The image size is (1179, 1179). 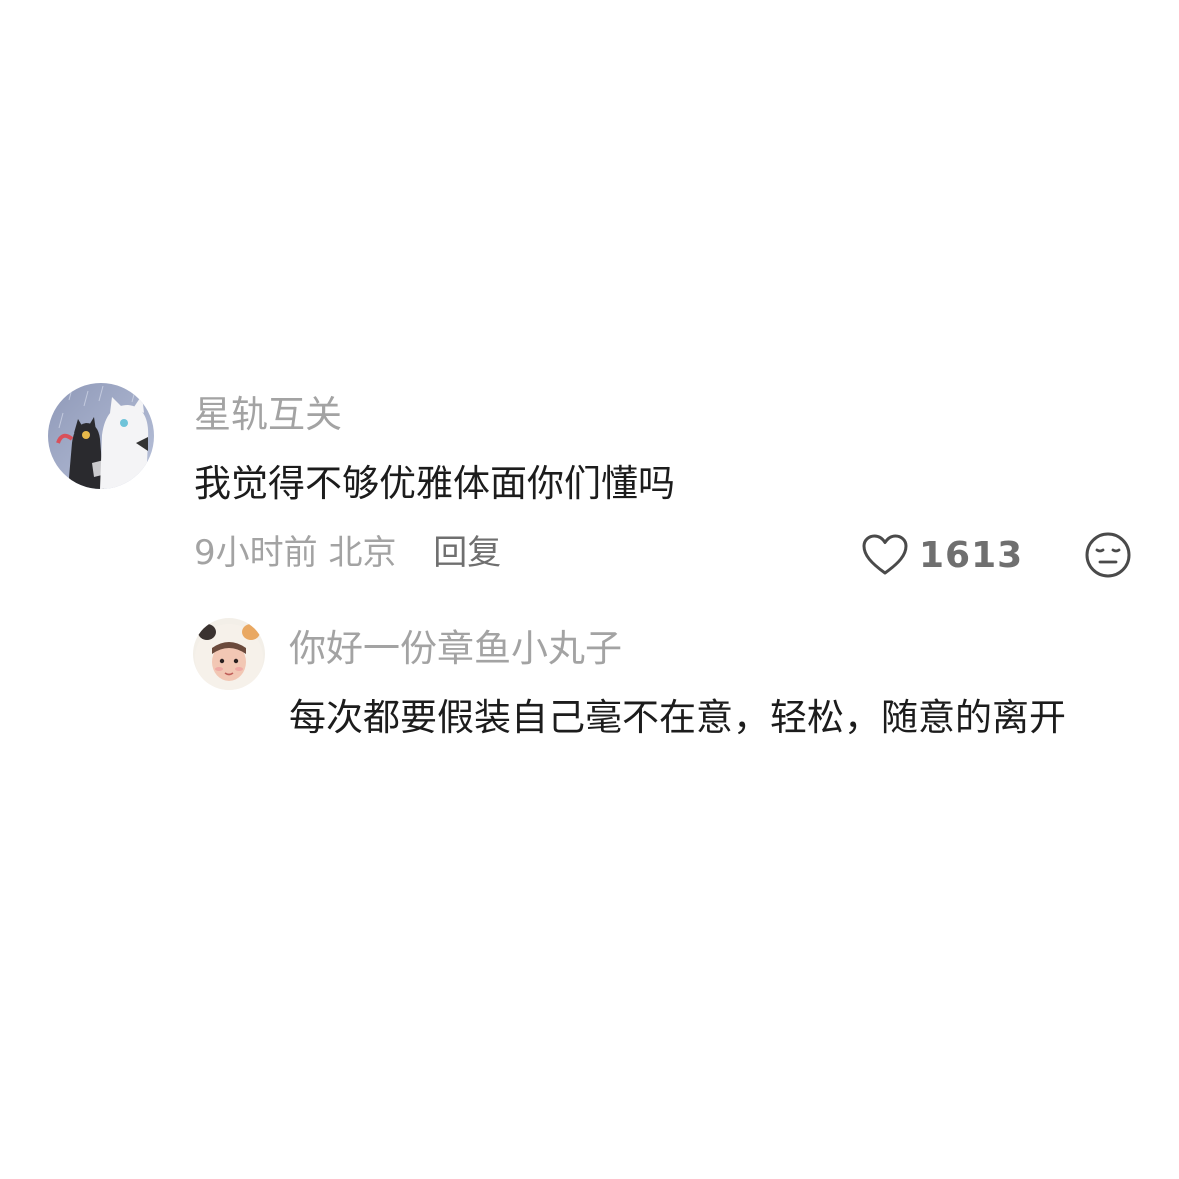 I want to click on like-count: 1613, so click(x=971, y=555).